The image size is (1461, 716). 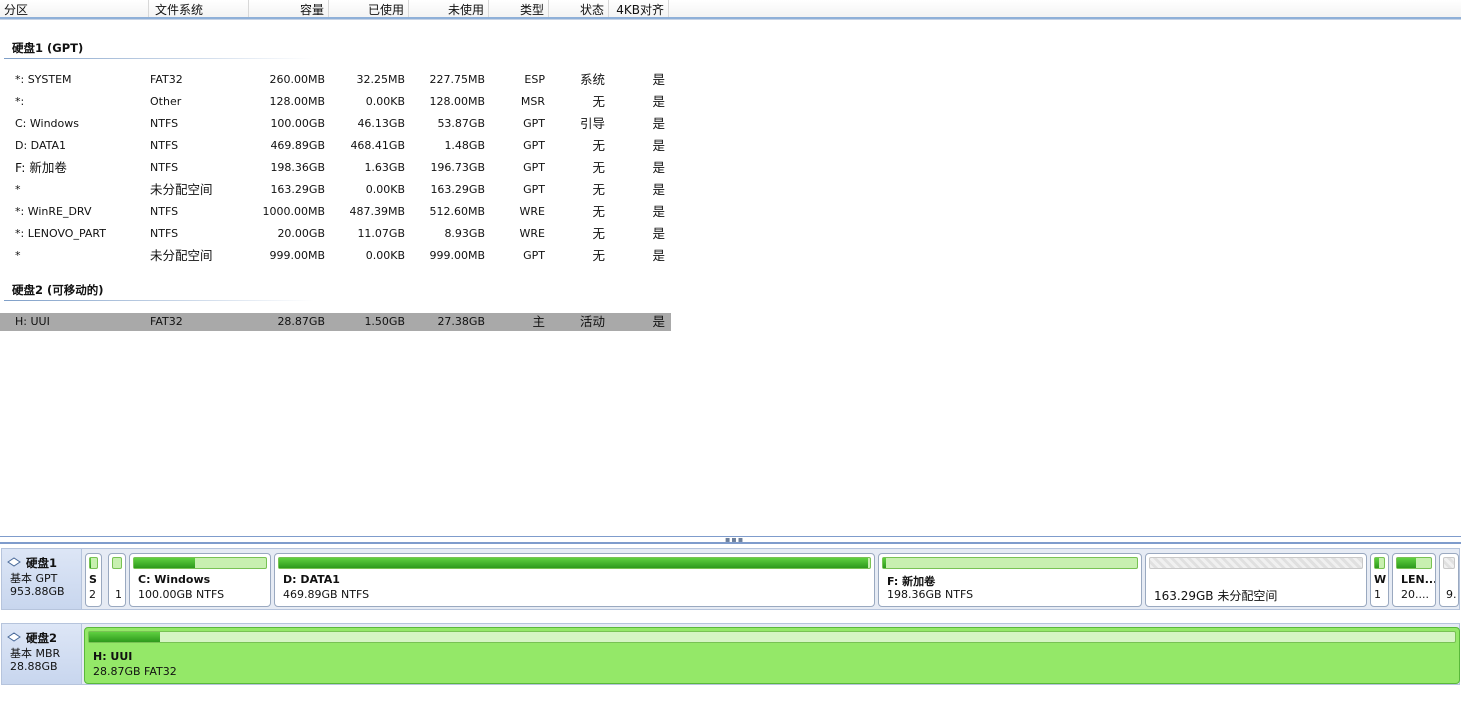 I want to click on partition-name: W, so click(x=1380, y=579).